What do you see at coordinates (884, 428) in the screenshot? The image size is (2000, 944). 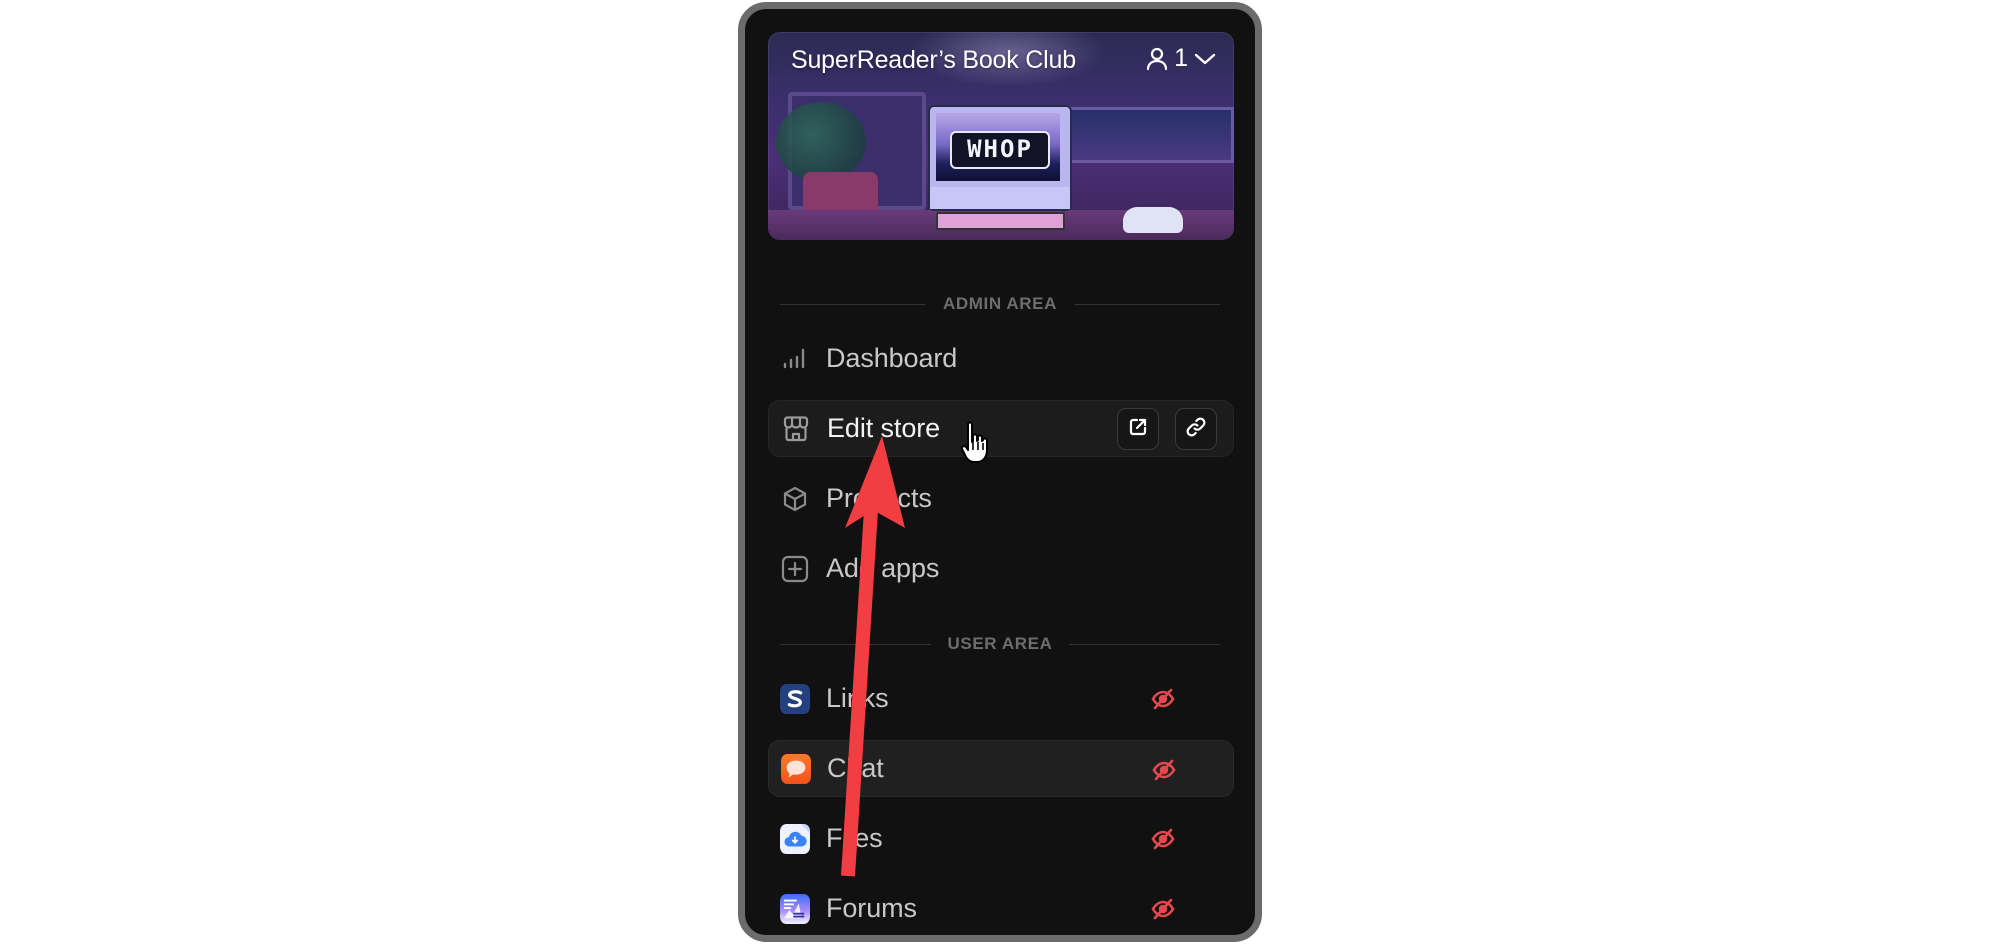 I see `nav-item-label: Edit store` at bounding box center [884, 428].